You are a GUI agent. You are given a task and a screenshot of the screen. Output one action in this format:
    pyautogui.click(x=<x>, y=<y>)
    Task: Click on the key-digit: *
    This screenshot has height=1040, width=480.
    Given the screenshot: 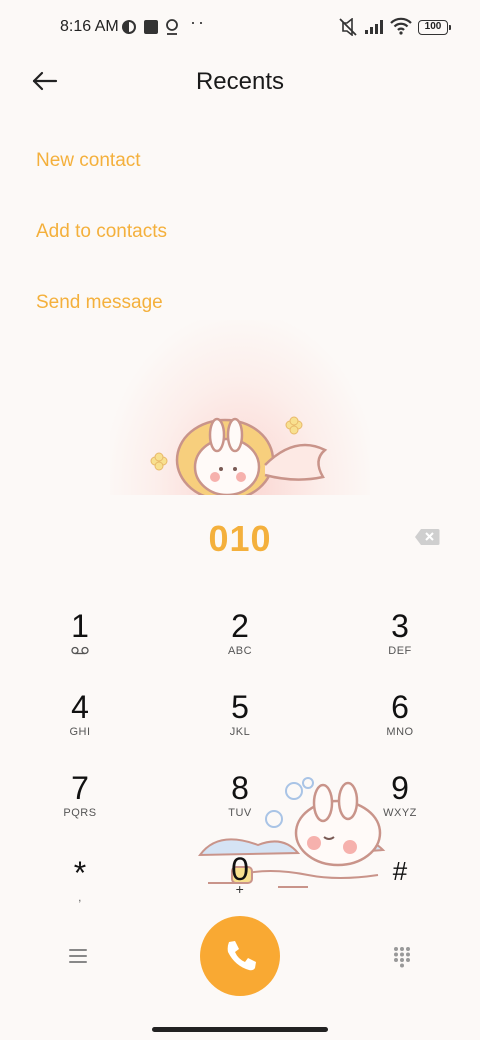 What is the action you would take?
    pyautogui.click(x=80, y=873)
    